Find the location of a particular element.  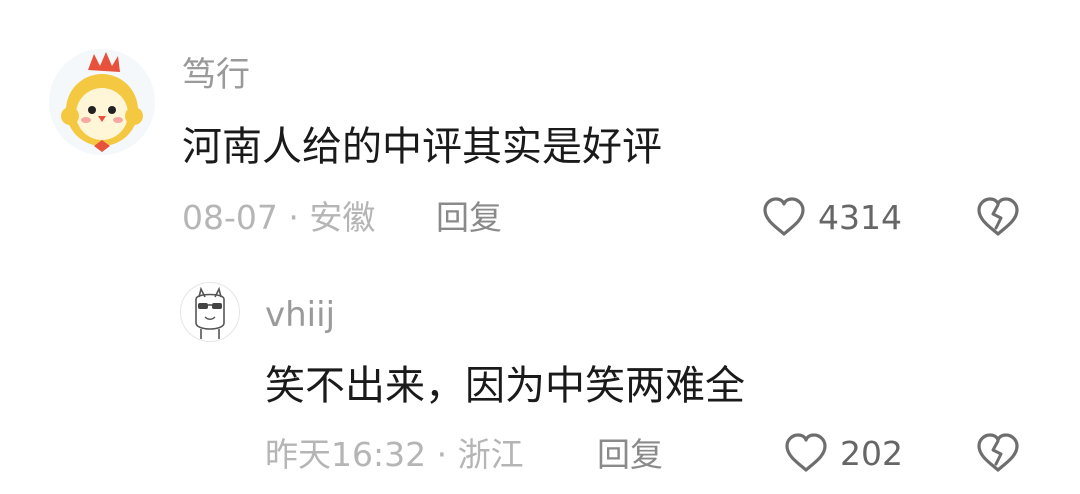

comment-meta: 08-07 · 安徽 is located at coordinates (278, 217).